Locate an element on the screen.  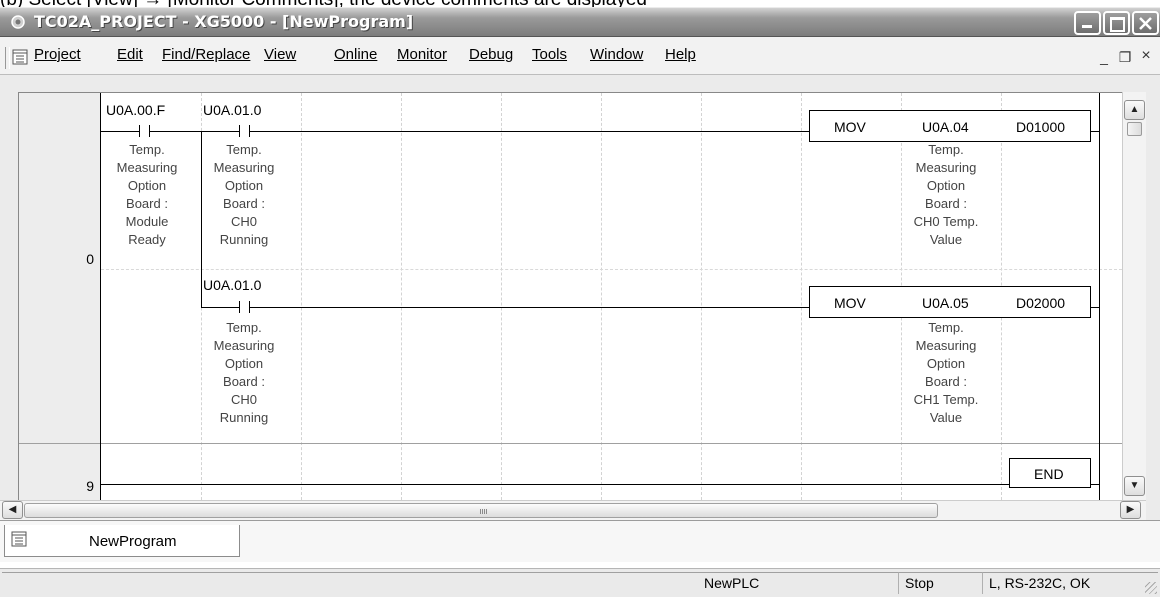
mov-instruction-box: MOV U0A.05 D02000 is located at coordinates (950, 302).